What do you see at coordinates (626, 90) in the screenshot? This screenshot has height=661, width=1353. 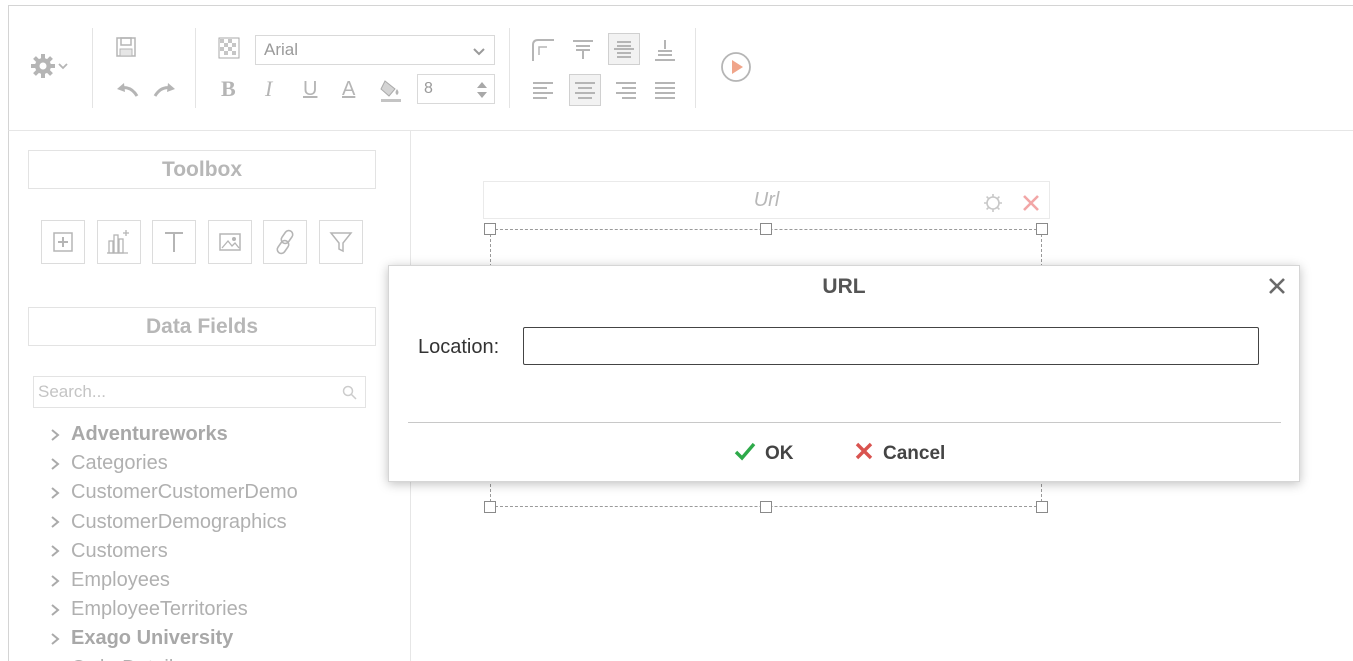 I see `align-right-icon` at bounding box center [626, 90].